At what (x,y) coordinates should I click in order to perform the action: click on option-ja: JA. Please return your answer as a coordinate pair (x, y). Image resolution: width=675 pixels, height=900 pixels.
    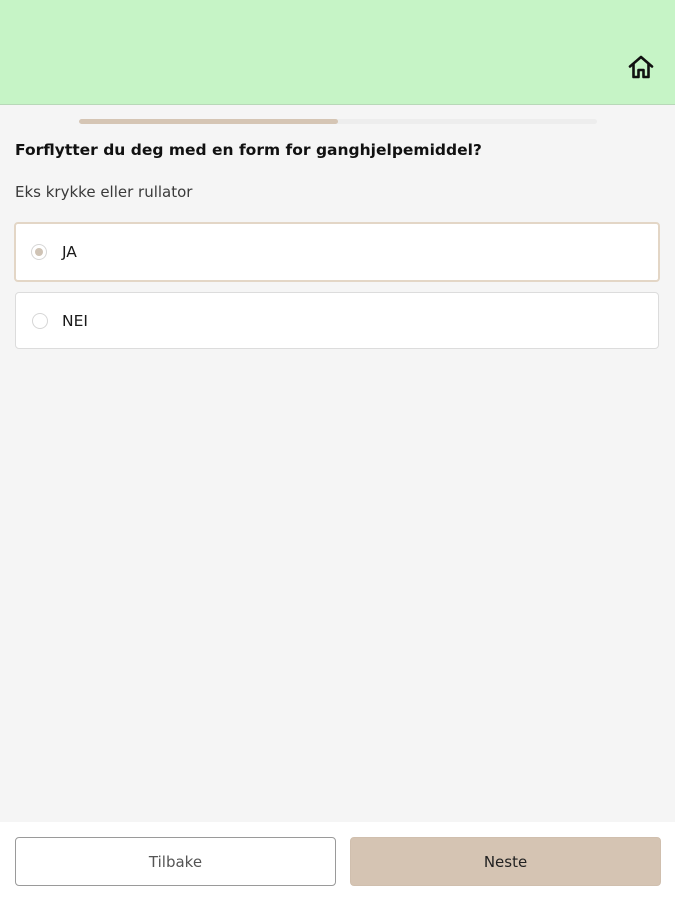
    Looking at the image, I should click on (337, 252).